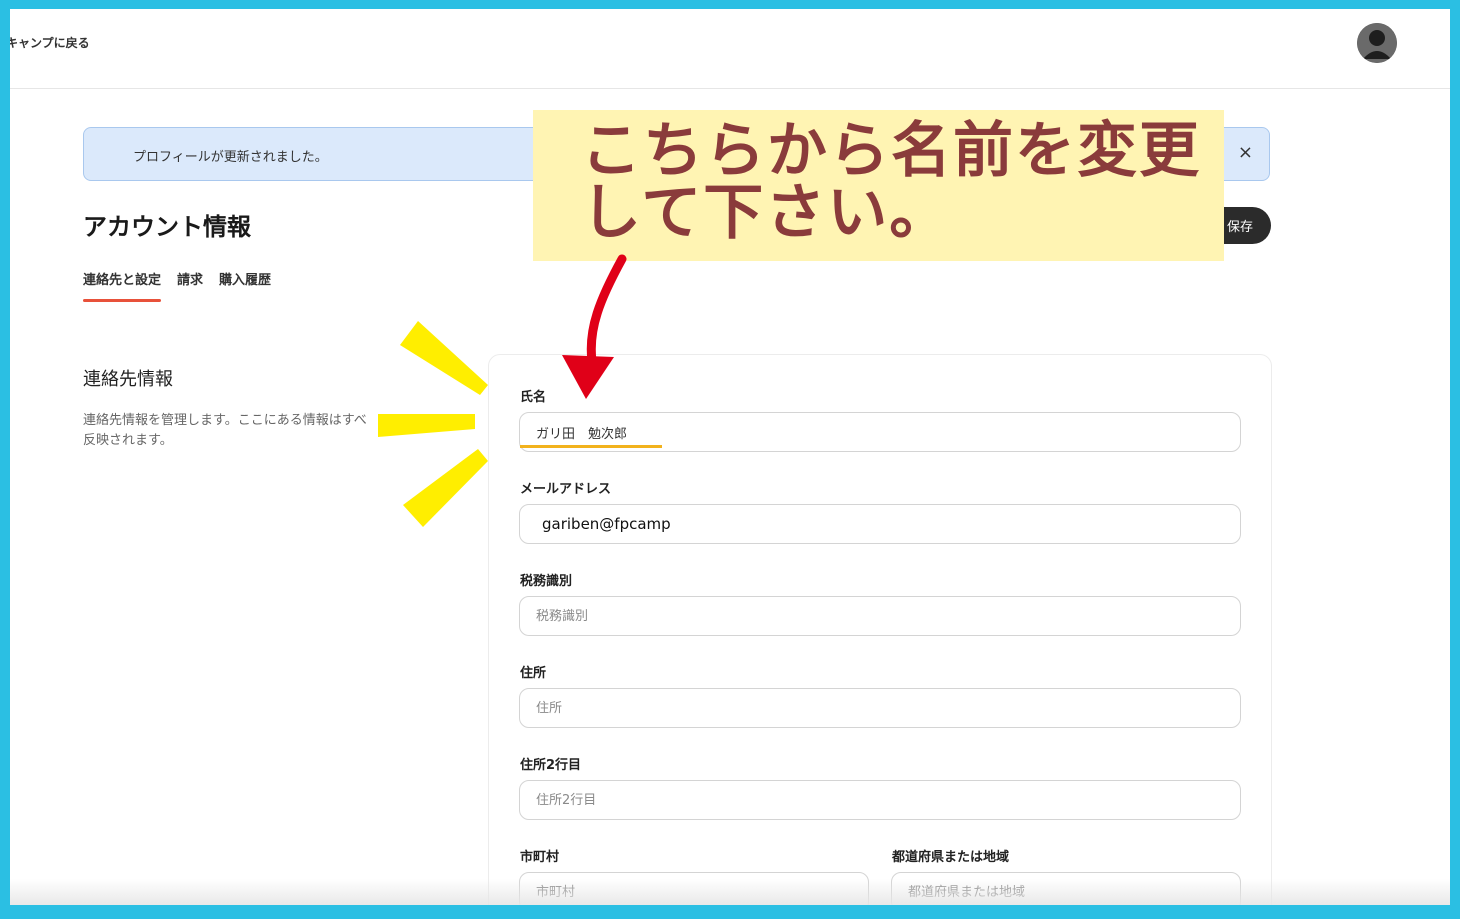 The width and height of the screenshot is (1460, 919). I want to click on annotation-overlay, so click(502, 390).